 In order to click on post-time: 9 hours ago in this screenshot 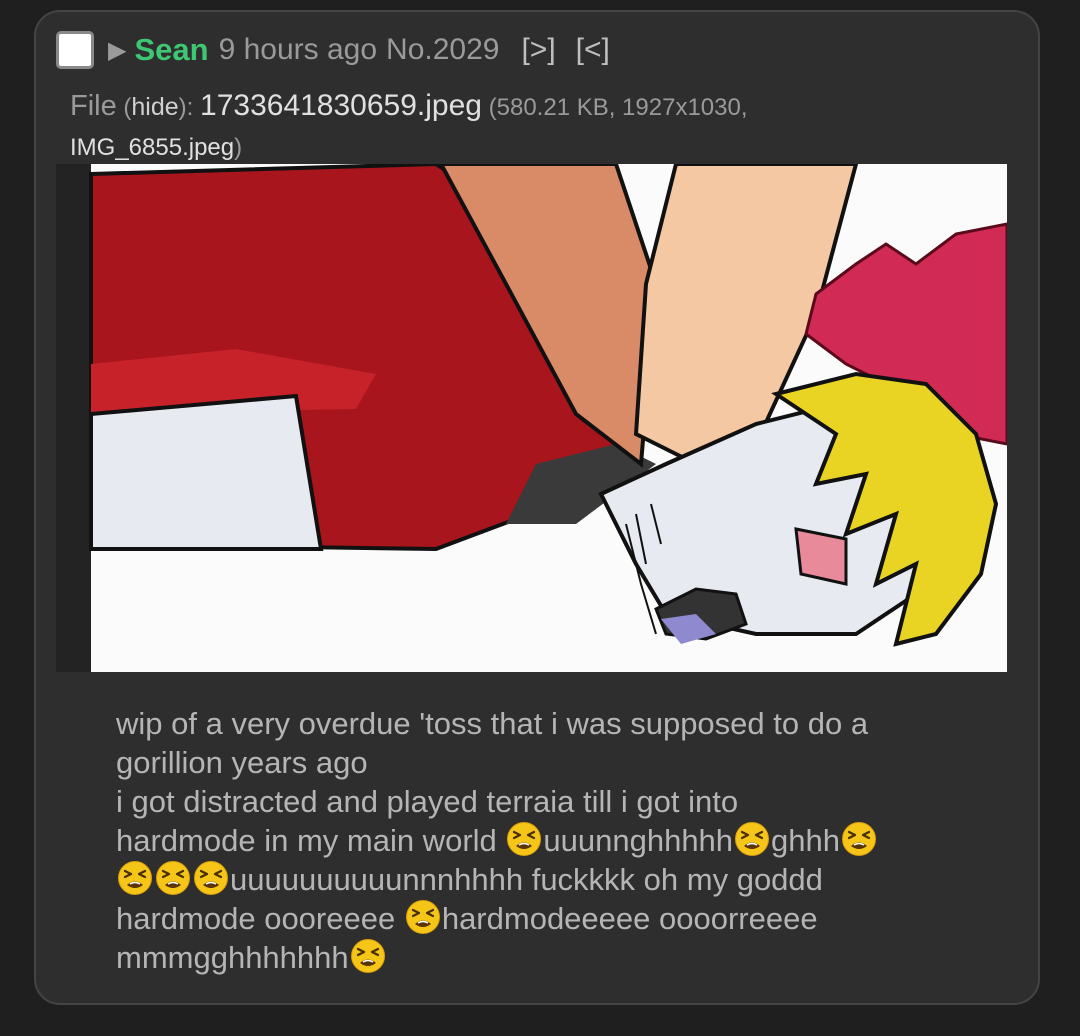, I will do `click(298, 49)`.